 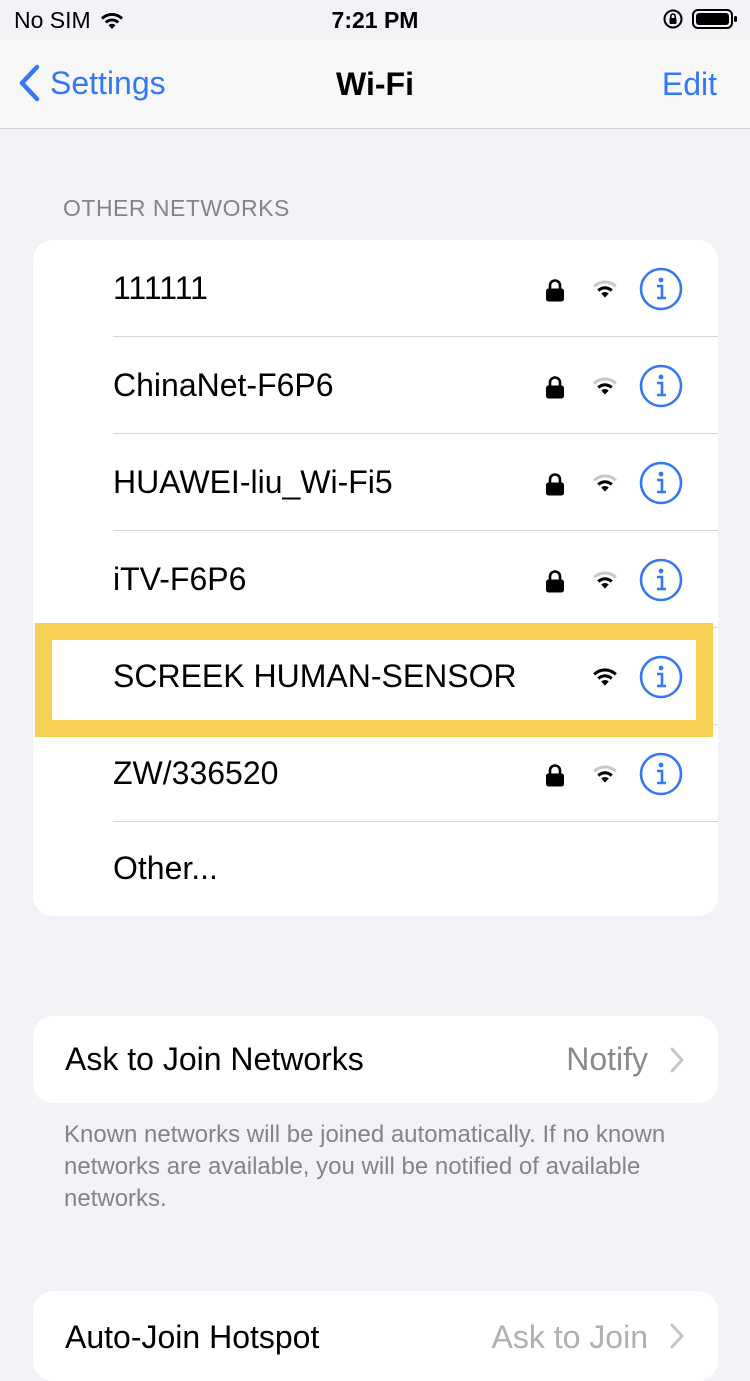 What do you see at coordinates (375, 1336) in the screenshot?
I see `auto-join-hotspot-row: Auto-Join Hotspot Ask to Join` at bounding box center [375, 1336].